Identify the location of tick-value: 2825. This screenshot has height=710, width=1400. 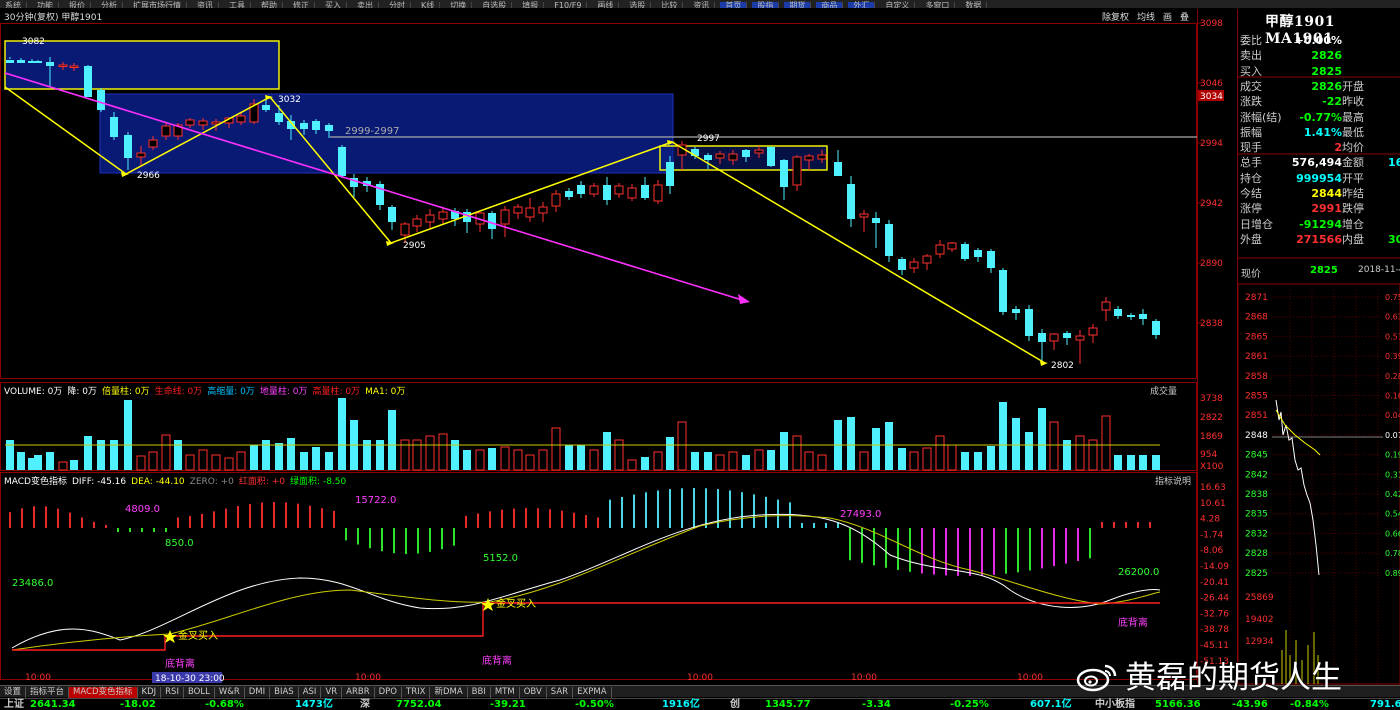
(1324, 270).